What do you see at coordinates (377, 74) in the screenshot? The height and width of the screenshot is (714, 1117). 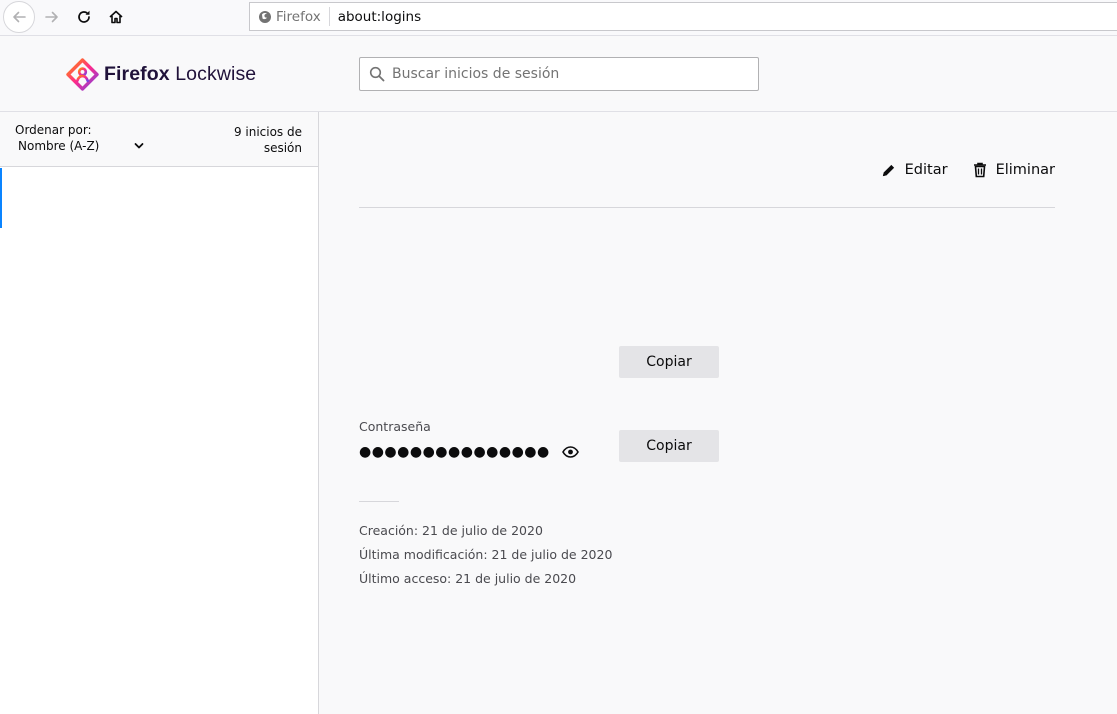 I see `search-icon` at bounding box center [377, 74].